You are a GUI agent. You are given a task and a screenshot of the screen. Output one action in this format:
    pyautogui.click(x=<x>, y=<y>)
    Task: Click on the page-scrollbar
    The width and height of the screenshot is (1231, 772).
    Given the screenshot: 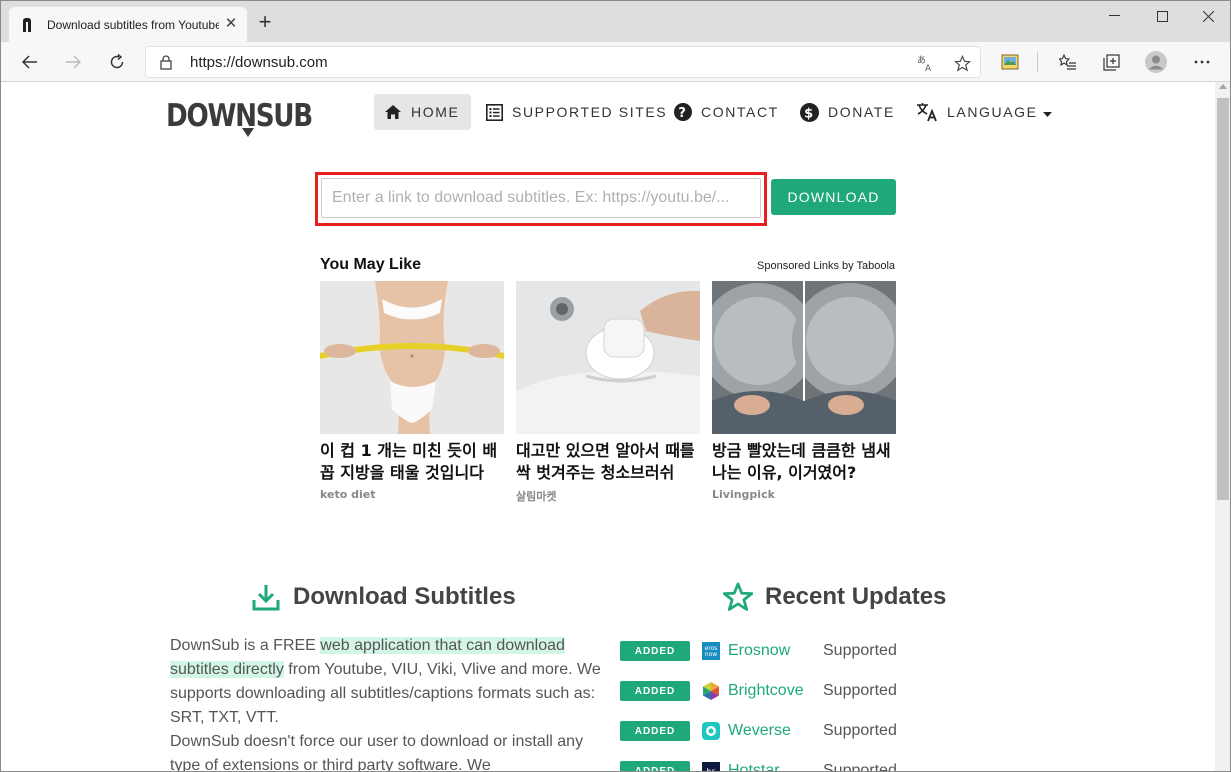 What is the action you would take?
    pyautogui.click(x=1222, y=426)
    